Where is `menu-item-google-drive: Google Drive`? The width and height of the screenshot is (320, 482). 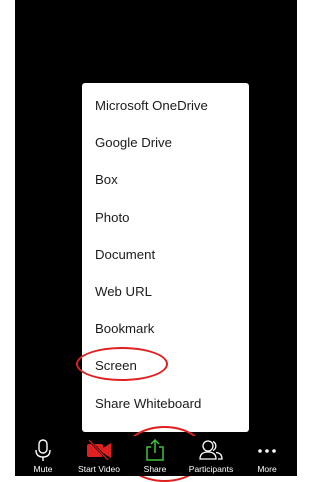
menu-item-google-drive: Google Drive is located at coordinates (165, 142).